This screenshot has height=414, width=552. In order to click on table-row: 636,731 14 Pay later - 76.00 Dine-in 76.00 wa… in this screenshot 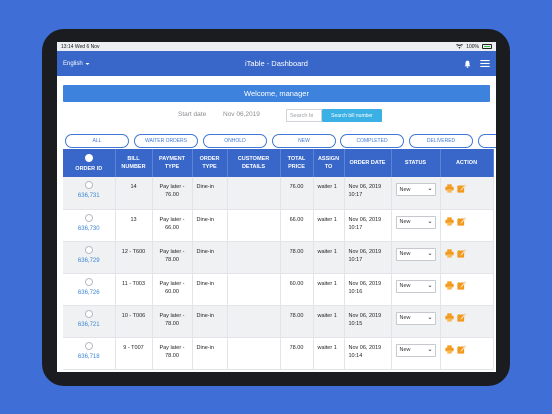, I will do `click(278, 193)`.